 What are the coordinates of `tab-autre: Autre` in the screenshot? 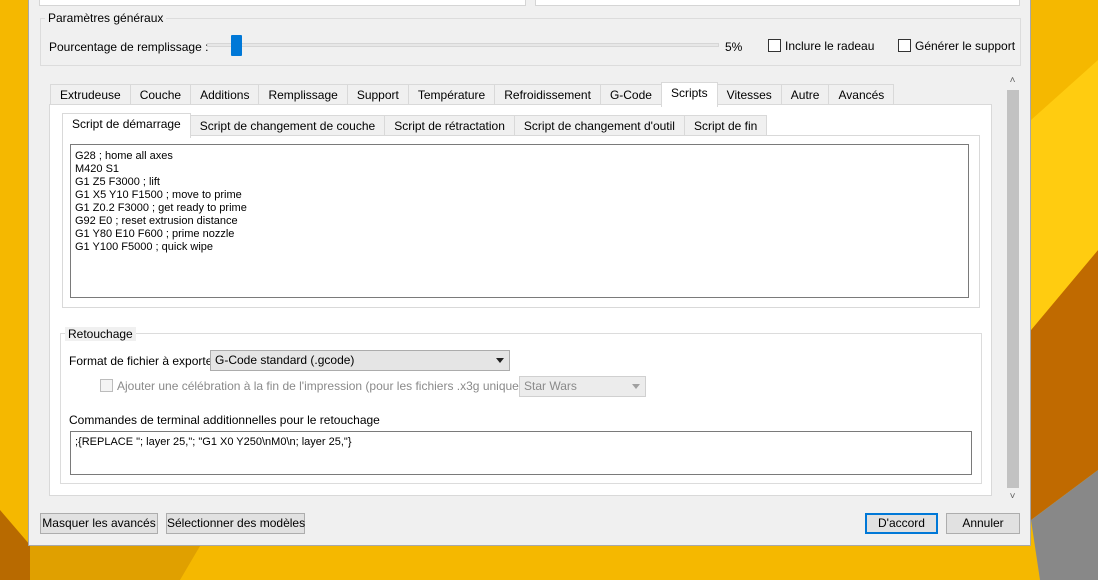 It's located at (804, 95).